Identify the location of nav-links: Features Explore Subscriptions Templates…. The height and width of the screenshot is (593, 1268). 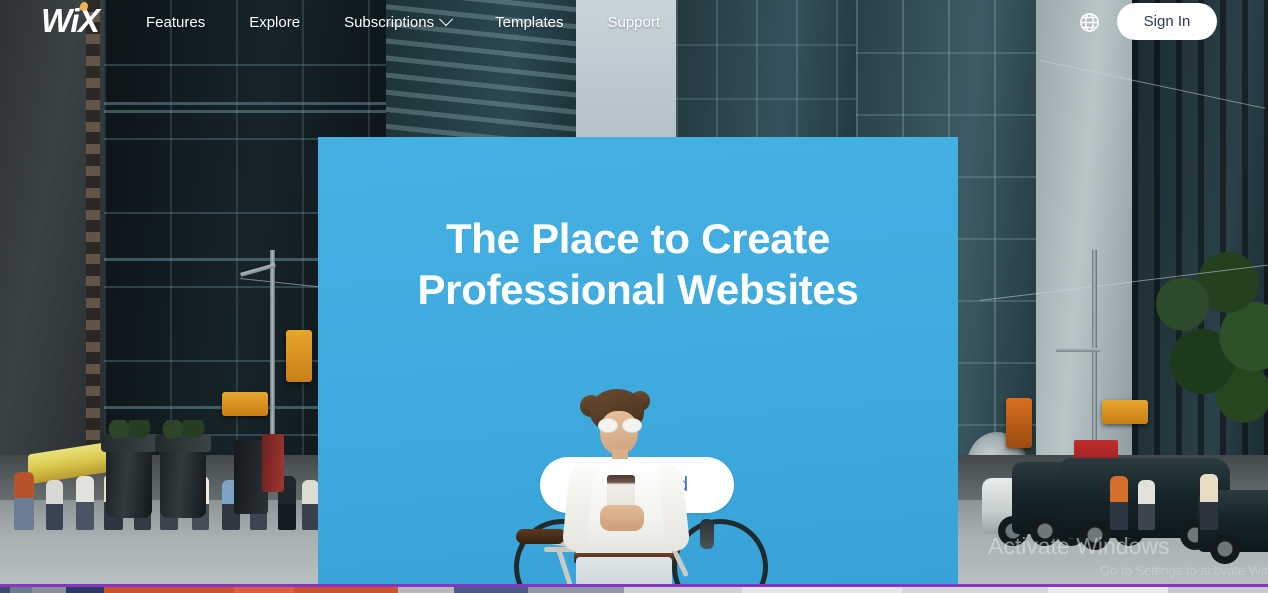
(425, 22).